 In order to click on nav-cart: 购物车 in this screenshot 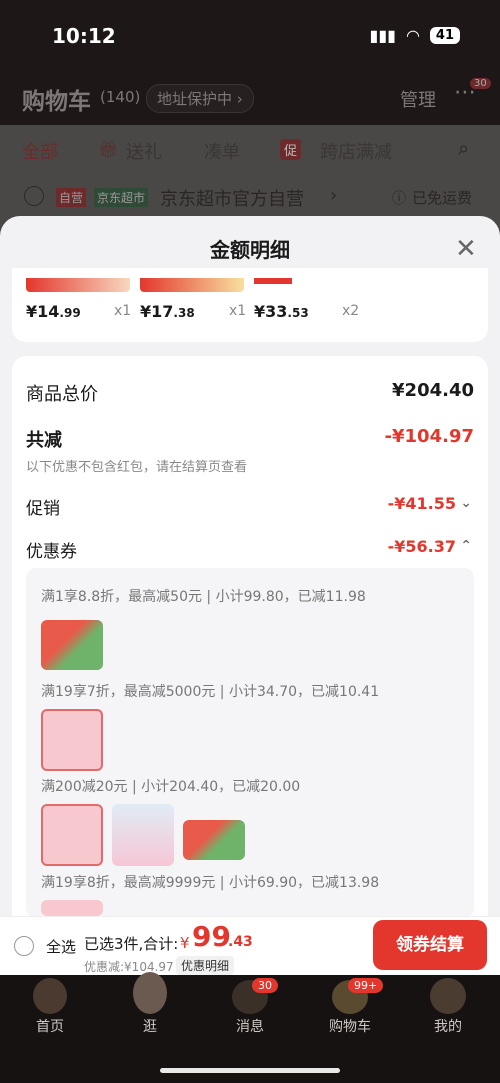, I will do `click(350, 1026)`.